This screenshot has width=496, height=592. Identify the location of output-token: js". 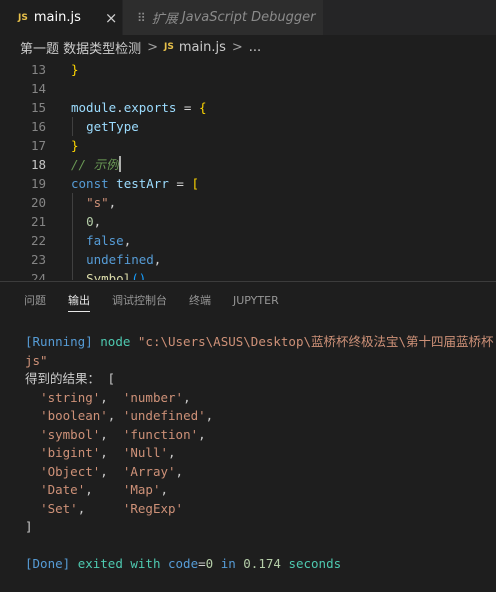
(36, 360).